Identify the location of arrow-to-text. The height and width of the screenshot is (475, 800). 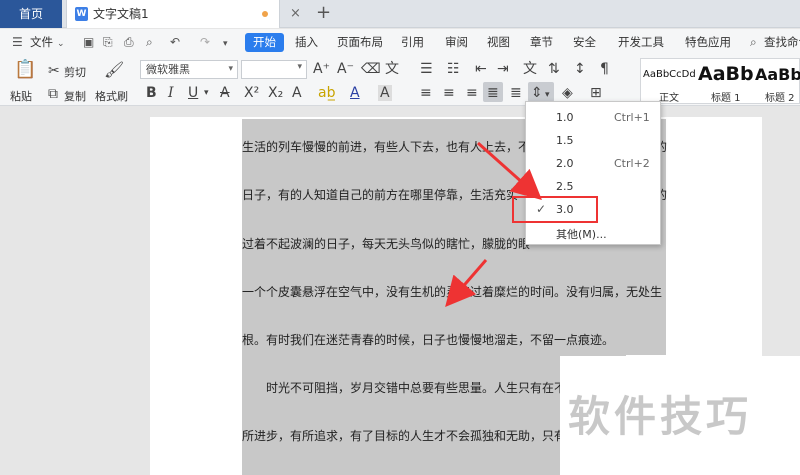
(466, 283).